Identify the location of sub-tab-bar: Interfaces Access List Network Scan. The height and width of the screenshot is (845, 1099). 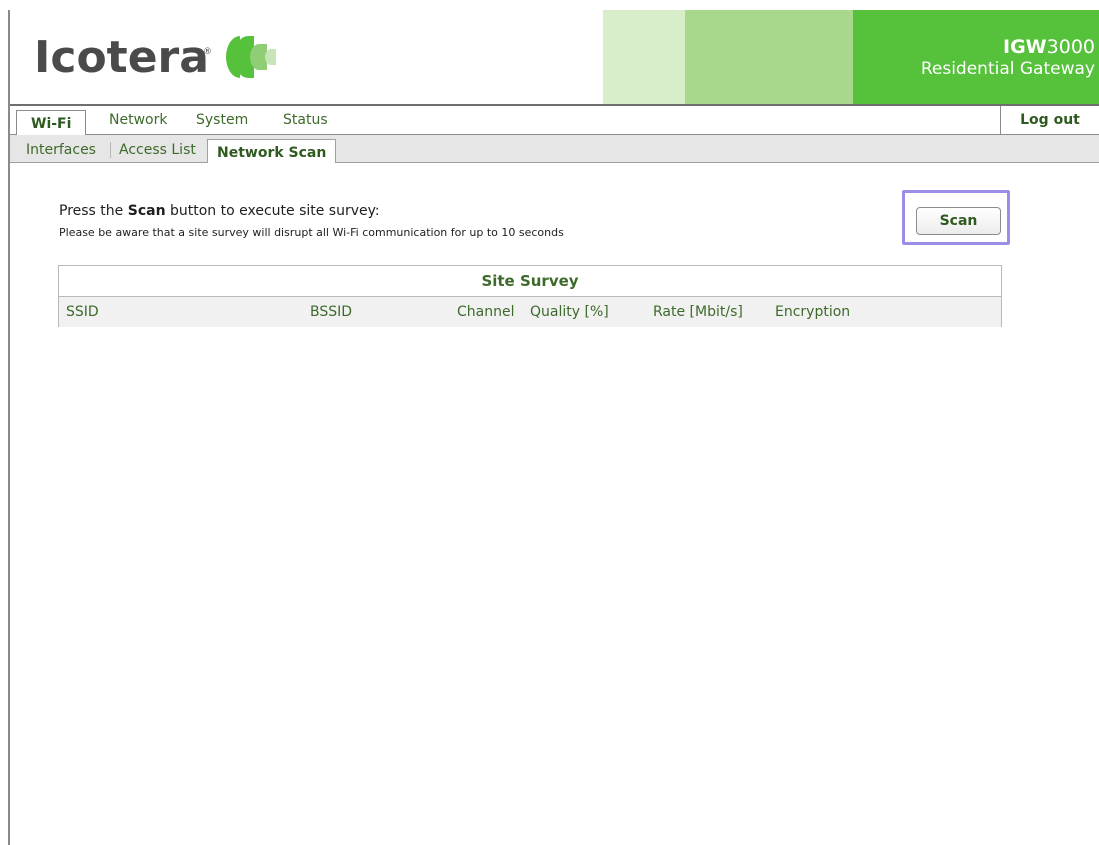
(554, 149).